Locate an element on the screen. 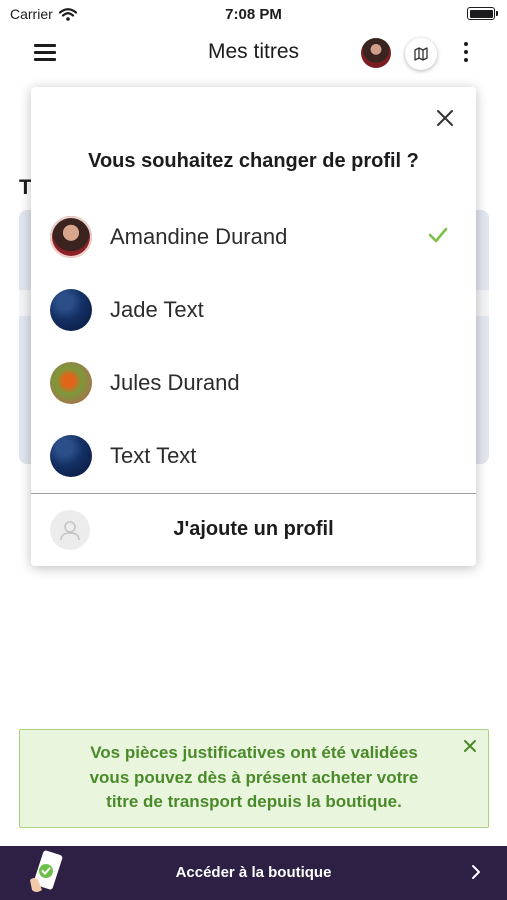 The image size is (507, 900). map-icon is located at coordinates (421, 54).